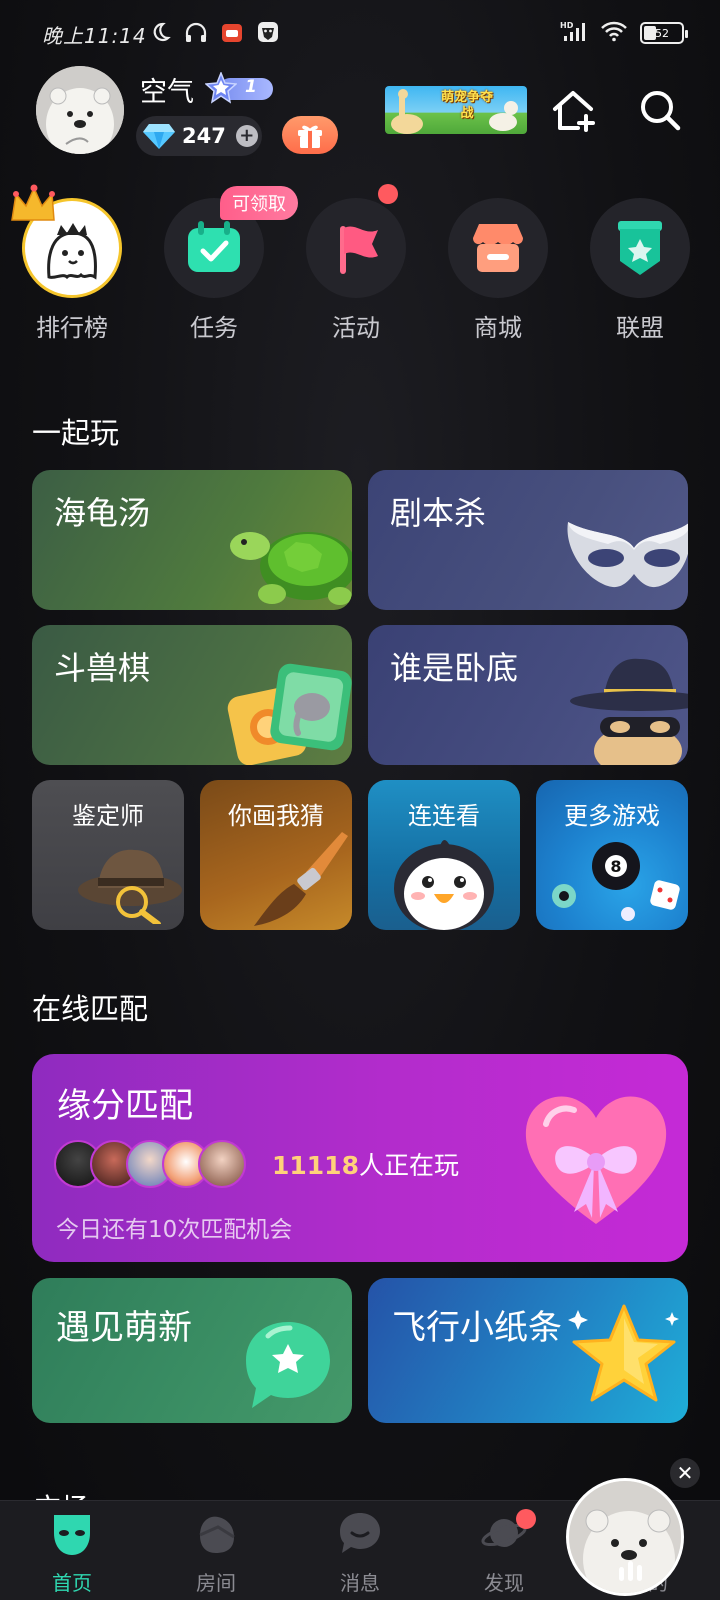 The width and height of the screenshot is (720, 1600). I want to click on nav-tab-messages: 消息, so click(360, 1550).